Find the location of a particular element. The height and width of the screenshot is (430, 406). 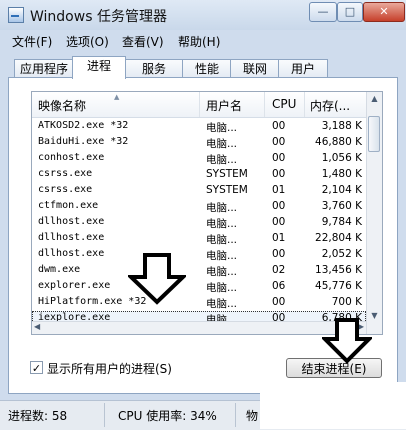

menu-file: 文件(F) is located at coordinates (32, 41).